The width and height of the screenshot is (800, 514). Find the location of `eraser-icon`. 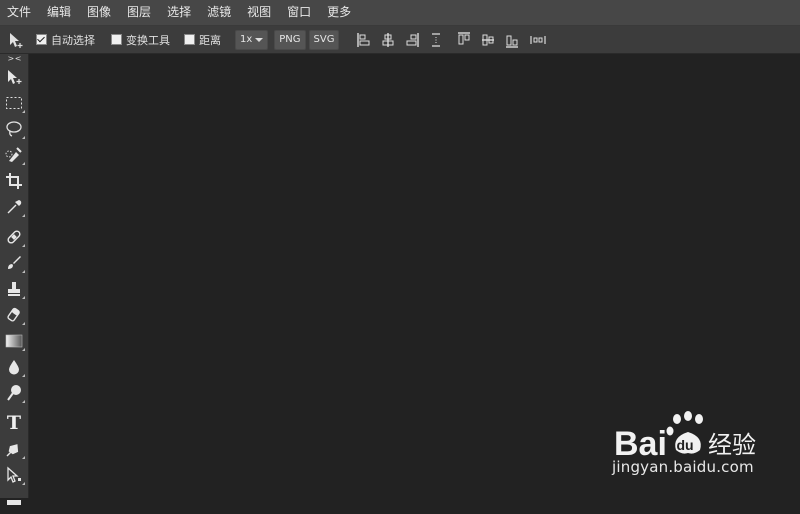

eraser-icon is located at coordinates (13, 314).